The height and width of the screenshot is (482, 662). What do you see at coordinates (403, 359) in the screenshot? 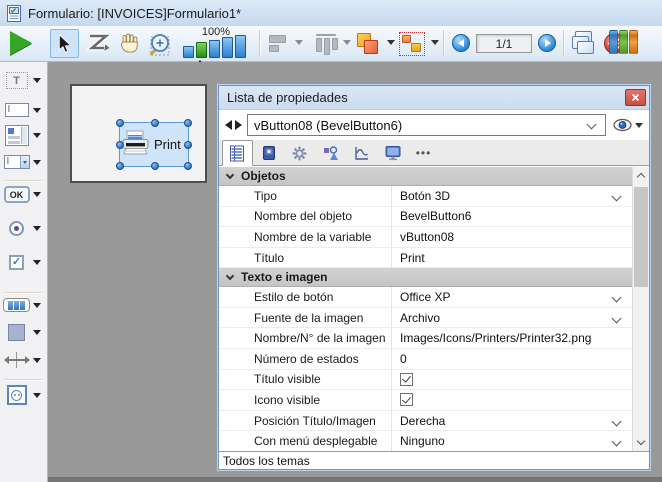
I see `property-value: 0` at bounding box center [403, 359].